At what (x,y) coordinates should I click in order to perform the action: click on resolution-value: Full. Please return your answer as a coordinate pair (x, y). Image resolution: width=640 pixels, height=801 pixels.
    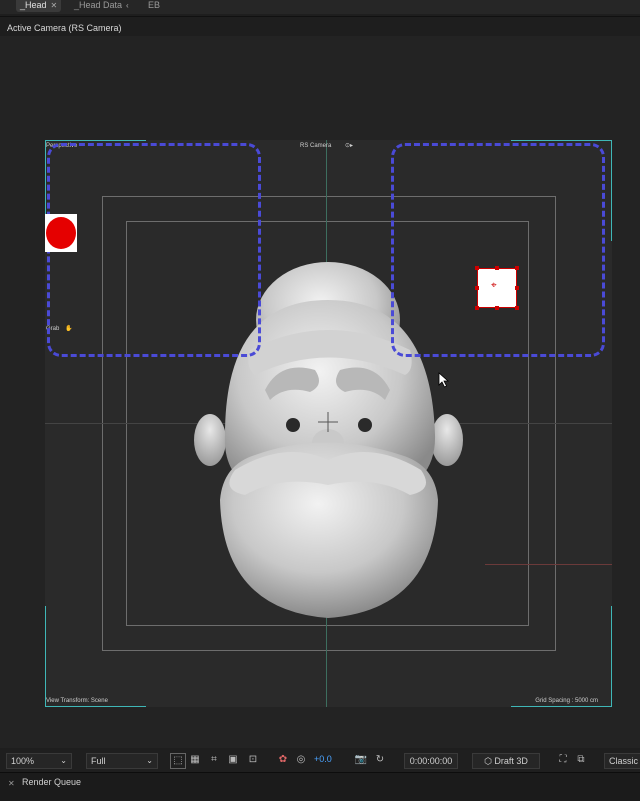
    Looking at the image, I should click on (98, 761).